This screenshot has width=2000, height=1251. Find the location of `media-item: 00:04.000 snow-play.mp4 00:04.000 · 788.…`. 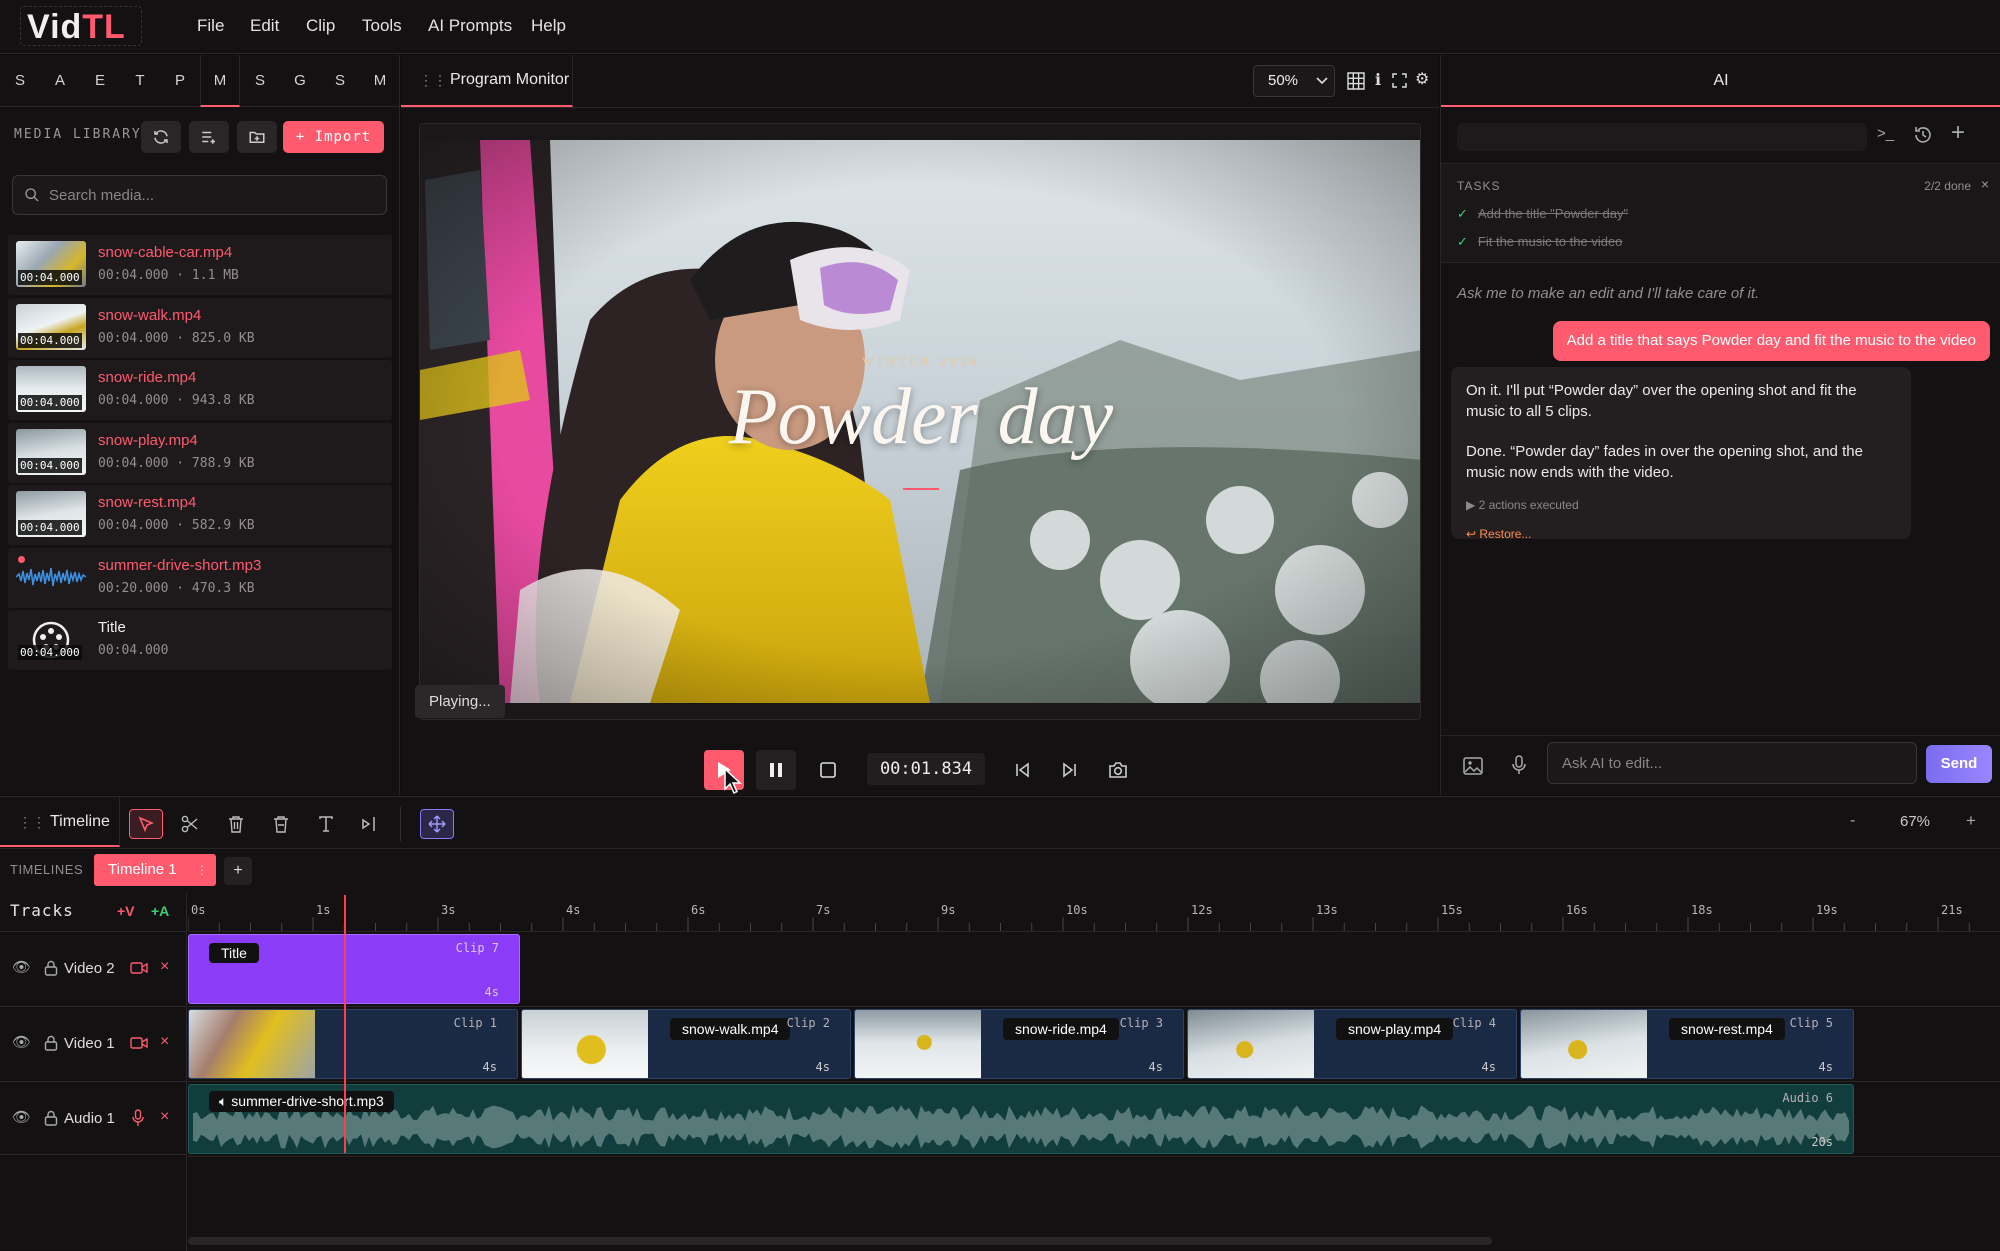

media-item: 00:04.000 snow-play.mp4 00:04.000 · 788.… is located at coordinates (200, 452).